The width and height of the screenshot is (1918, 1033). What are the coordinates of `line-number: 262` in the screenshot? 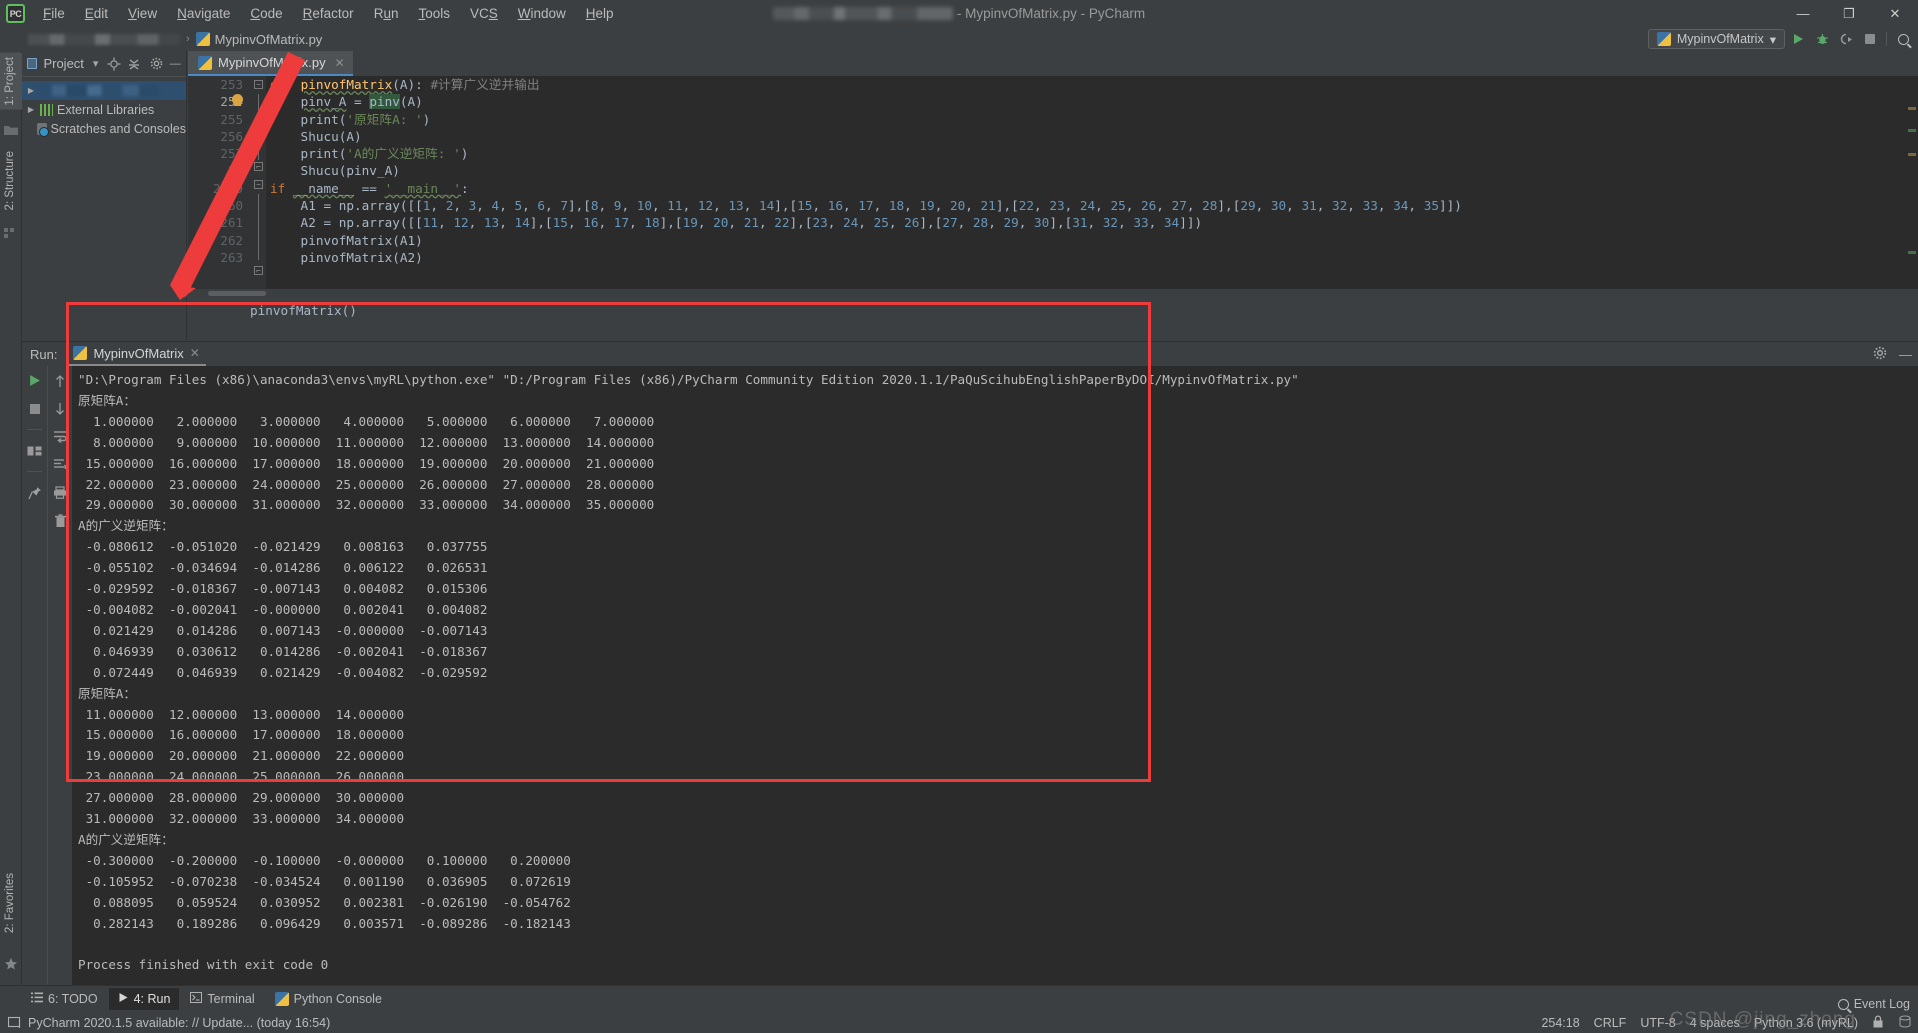 It's located at (231, 240).